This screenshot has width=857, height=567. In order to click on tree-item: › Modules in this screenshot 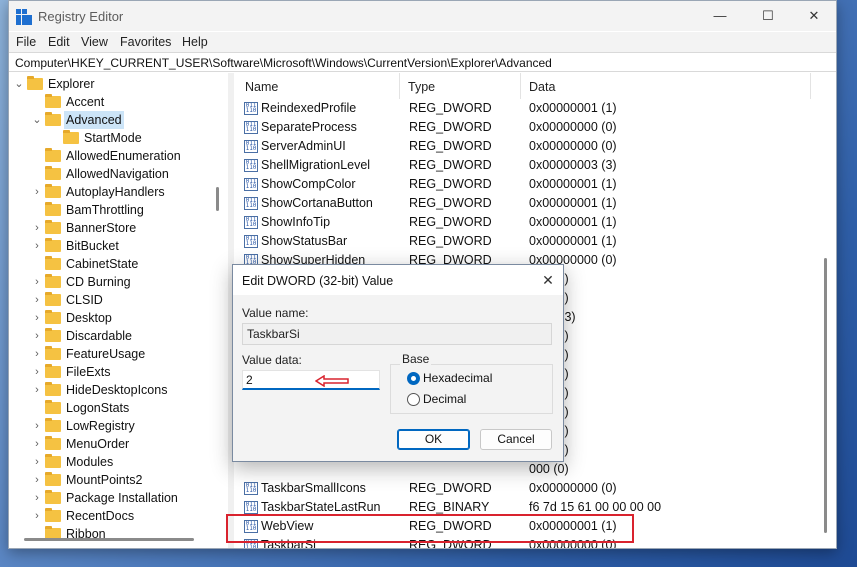, I will do `click(127, 462)`.